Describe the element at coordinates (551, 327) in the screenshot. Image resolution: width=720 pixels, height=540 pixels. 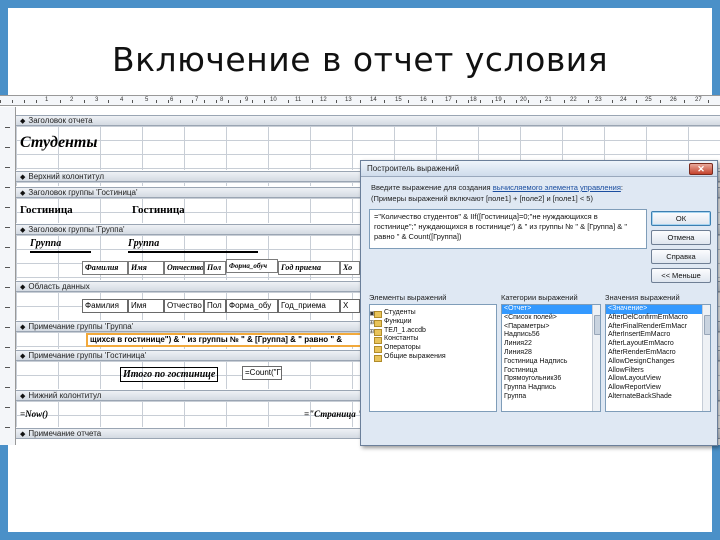
I see `list-item: <Параметры>` at that location.